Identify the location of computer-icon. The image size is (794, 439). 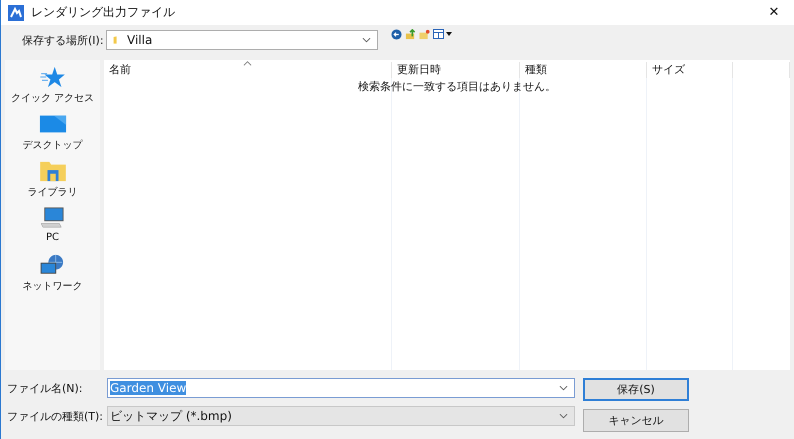
(52, 218).